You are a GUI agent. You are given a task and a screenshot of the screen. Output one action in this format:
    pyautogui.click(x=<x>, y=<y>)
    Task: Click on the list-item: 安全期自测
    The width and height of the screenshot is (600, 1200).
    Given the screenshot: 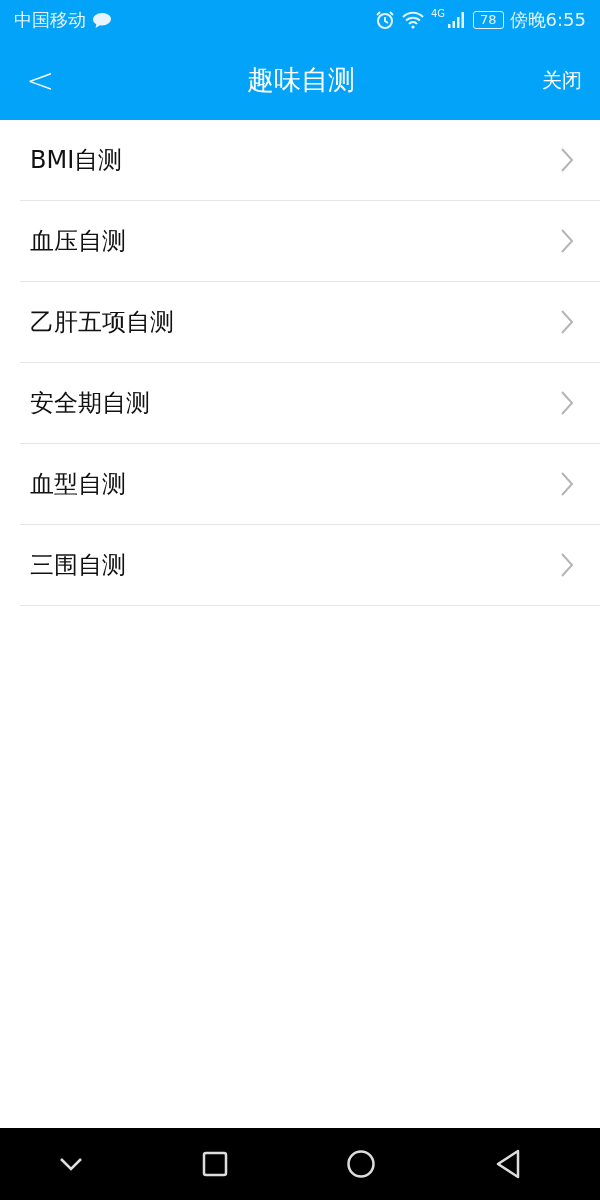 What is the action you would take?
    pyautogui.click(x=310, y=403)
    